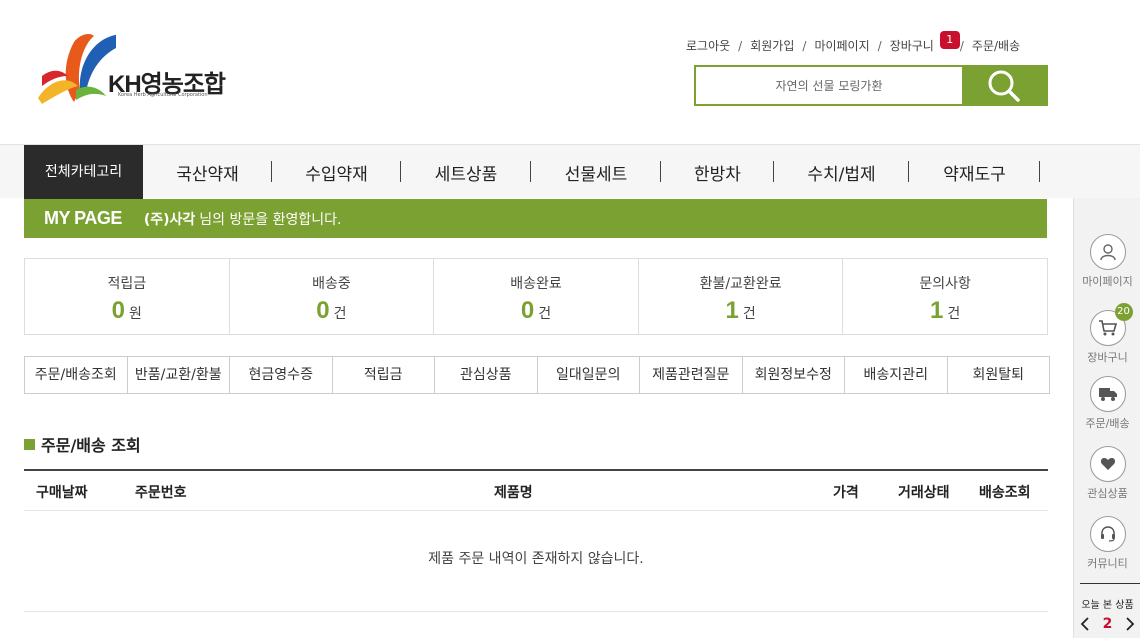  I want to click on stat-label: 문의사항, so click(945, 284).